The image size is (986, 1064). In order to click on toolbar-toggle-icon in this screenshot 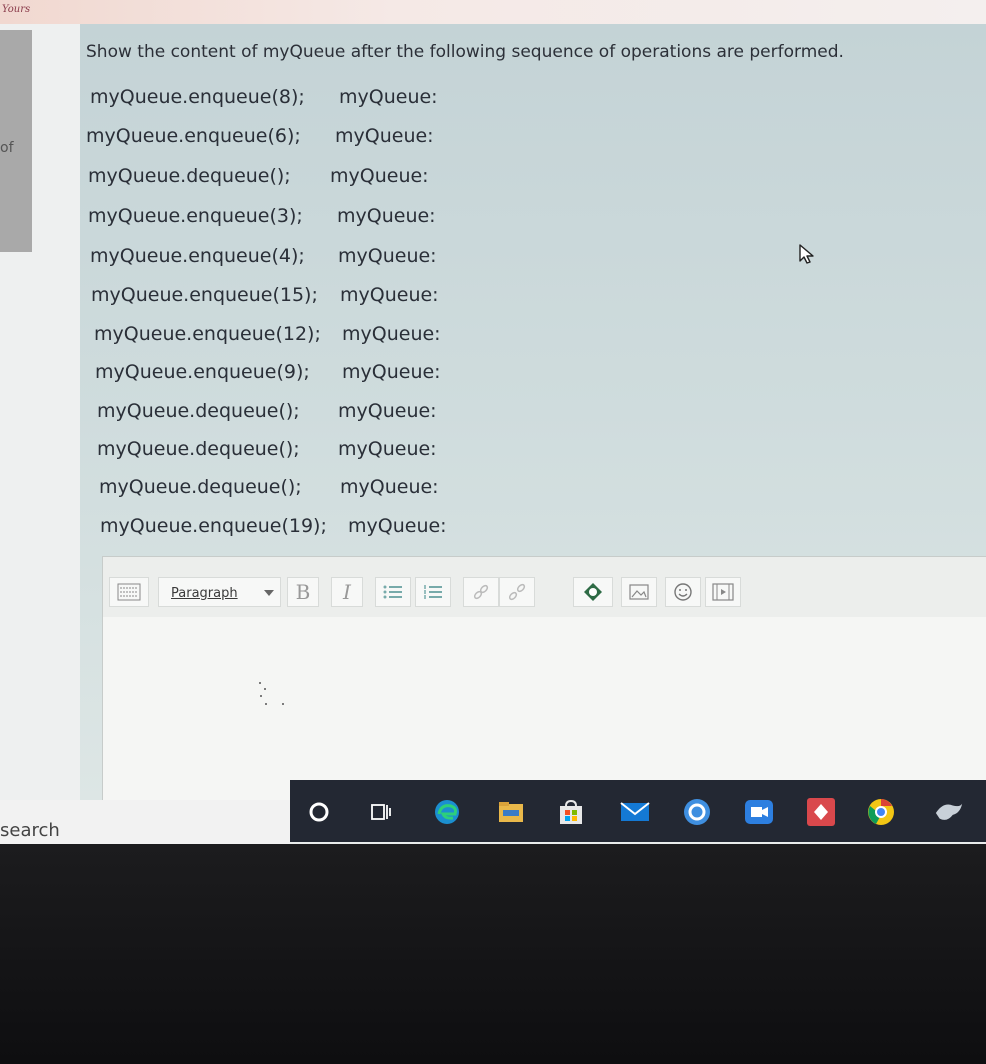, I will do `click(129, 592)`.